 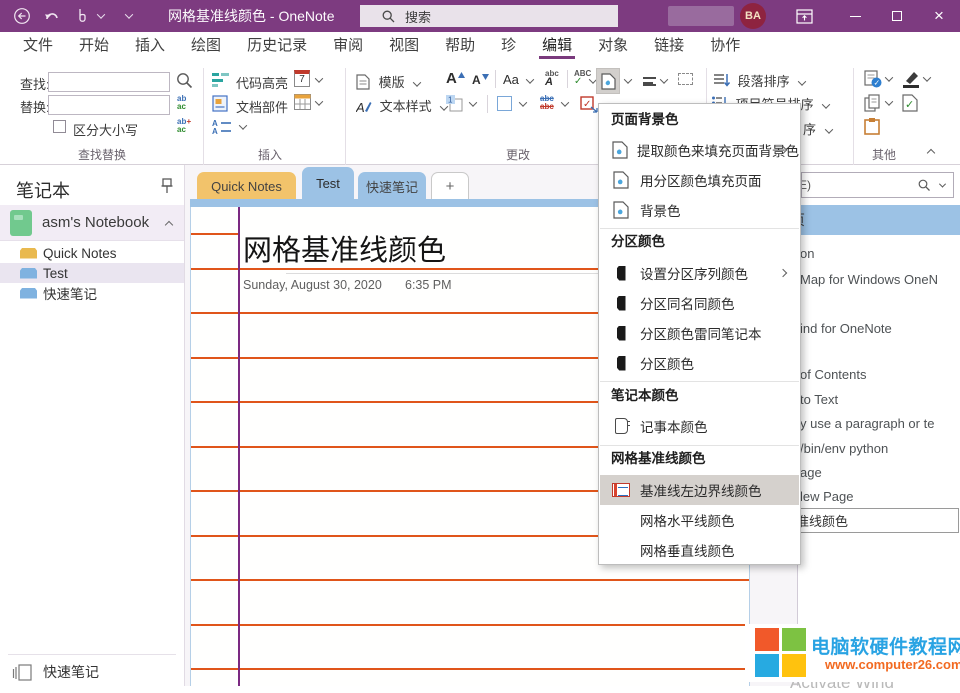 What do you see at coordinates (221, 79) in the screenshot?
I see `code-highlight-button` at bounding box center [221, 79].